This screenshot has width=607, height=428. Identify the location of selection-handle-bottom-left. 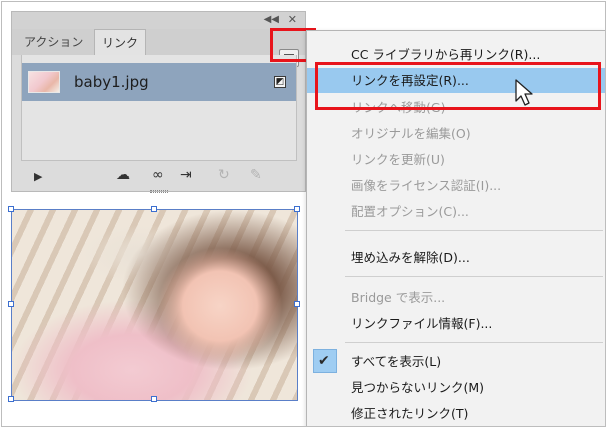
(11, 399).